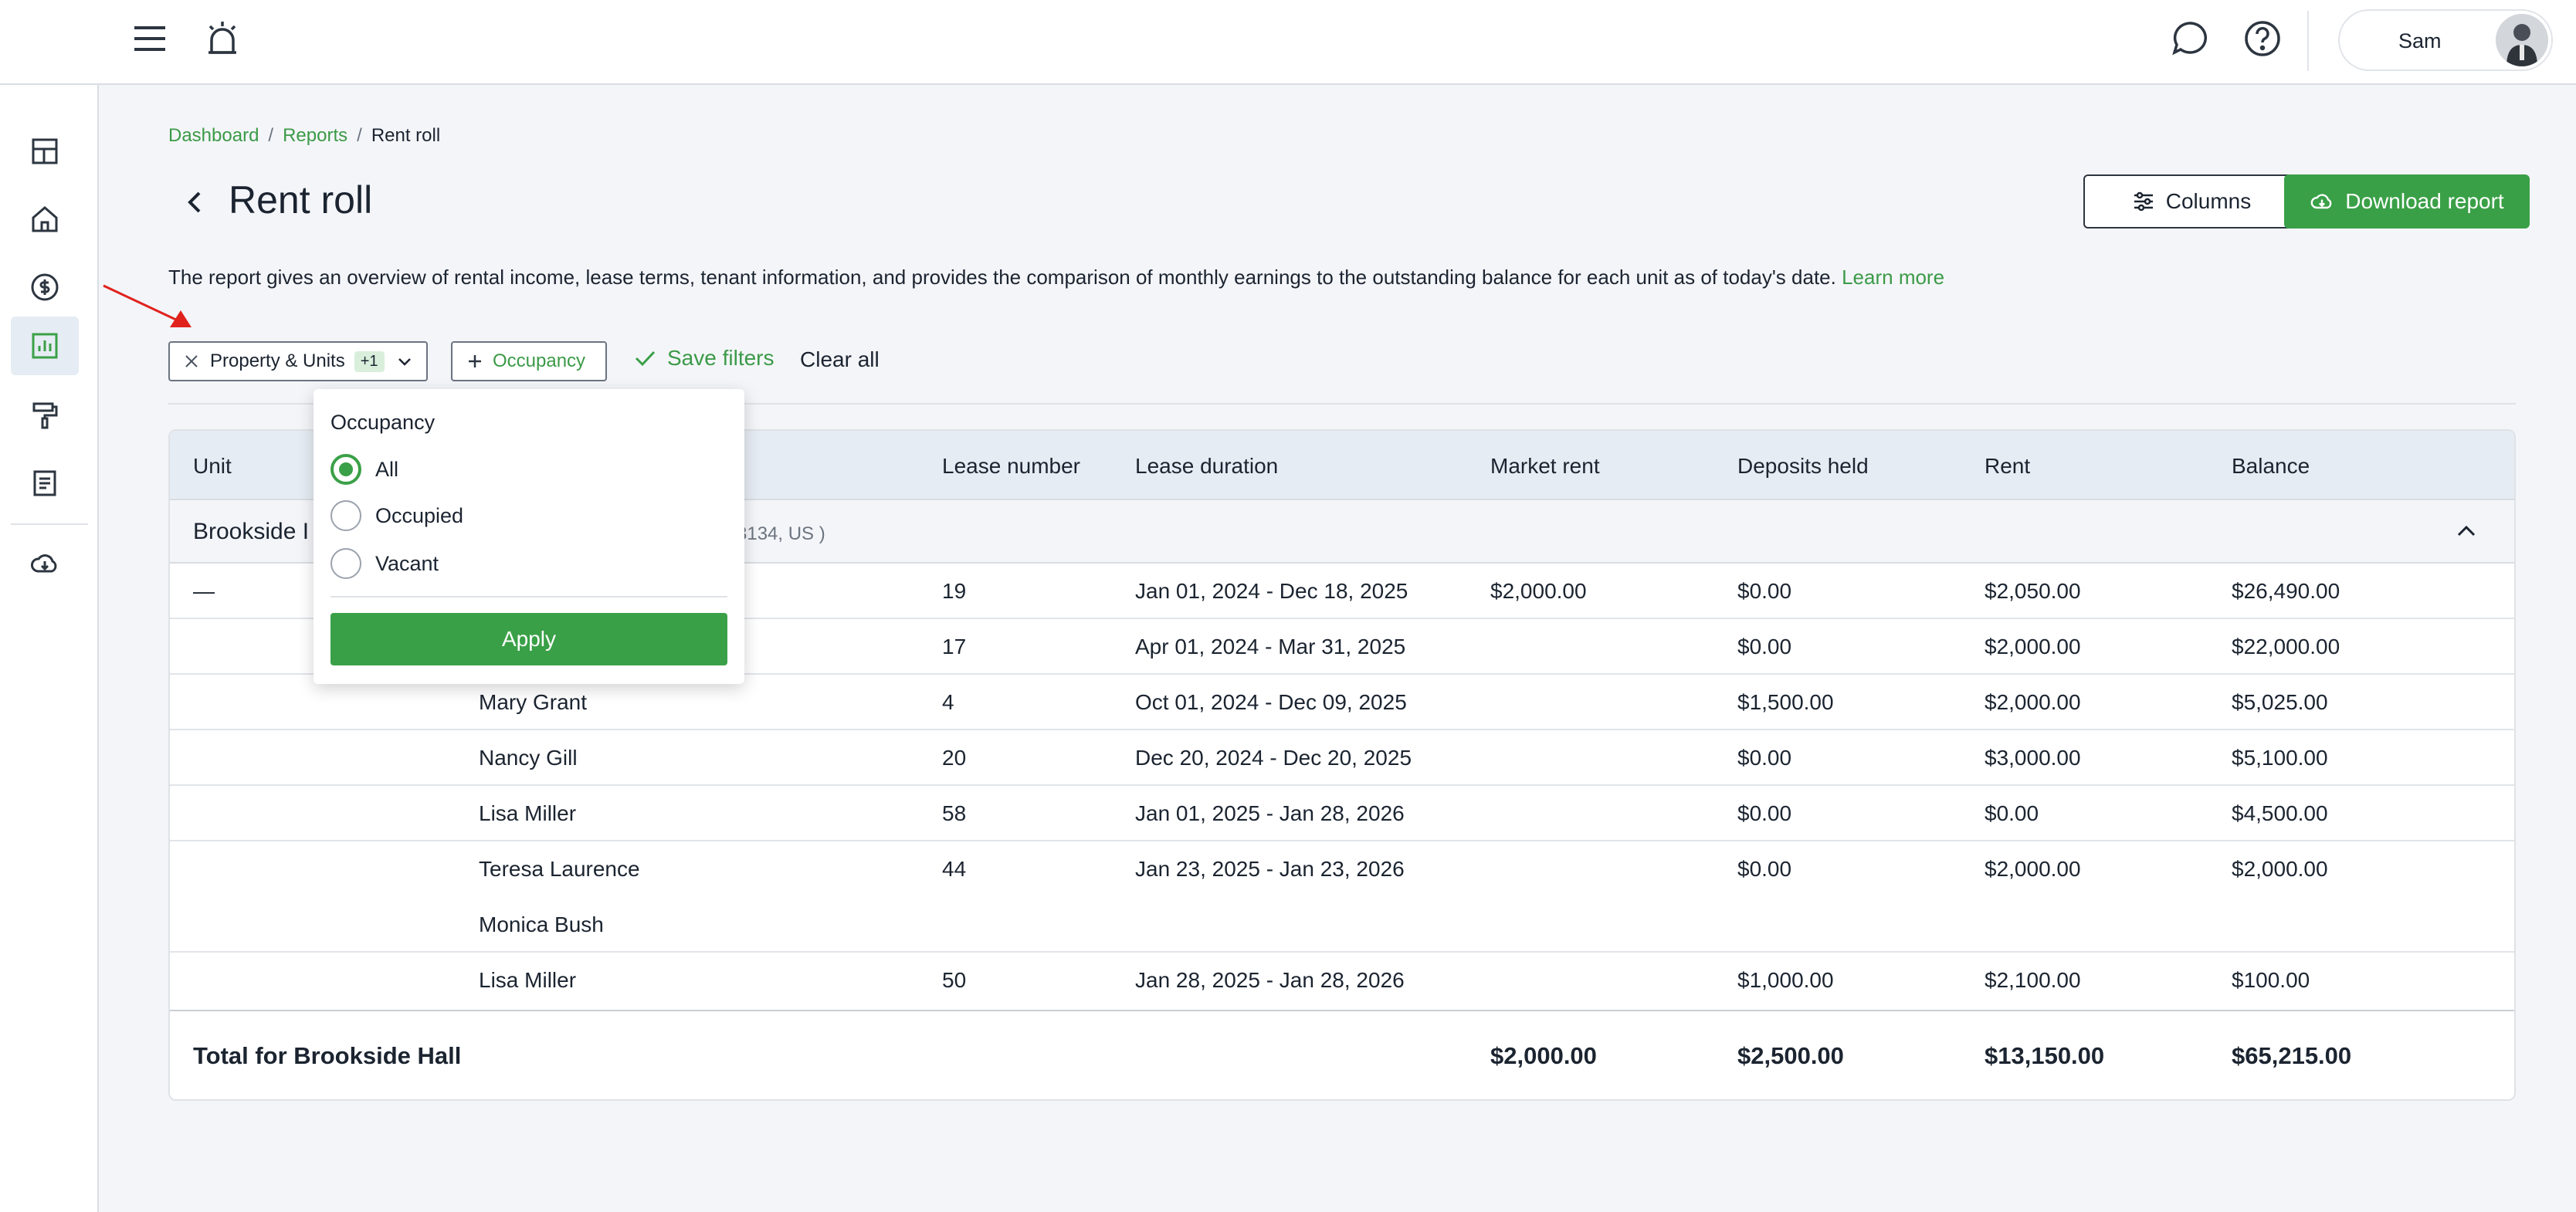 The width and height of the screenshot is (2576, 1212). Describe the element at coordinates (1785, 980) in the screenshot. I see `cell-deposits-held: $1,000.00` at that location.